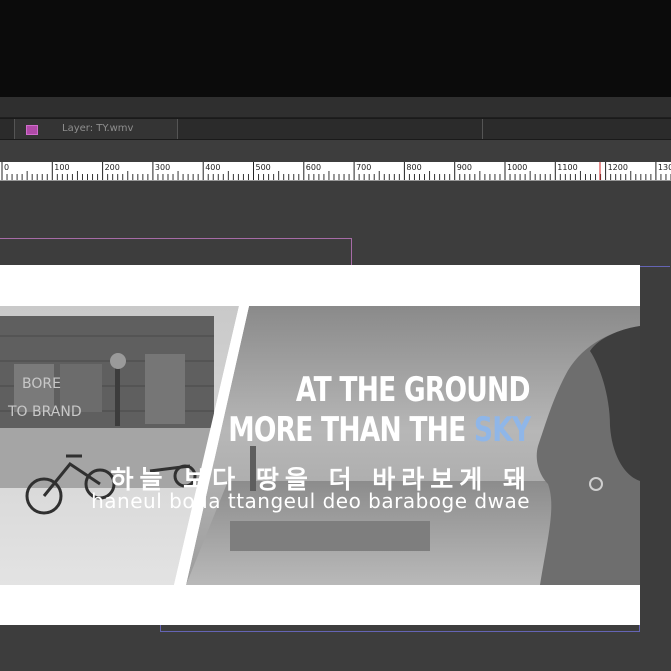 Image resolution: width=671 pixels, height=671 pixels. Describe the element at coordinates (41, 384) in the screenshot. I see `svg-text: BORE` at that location.